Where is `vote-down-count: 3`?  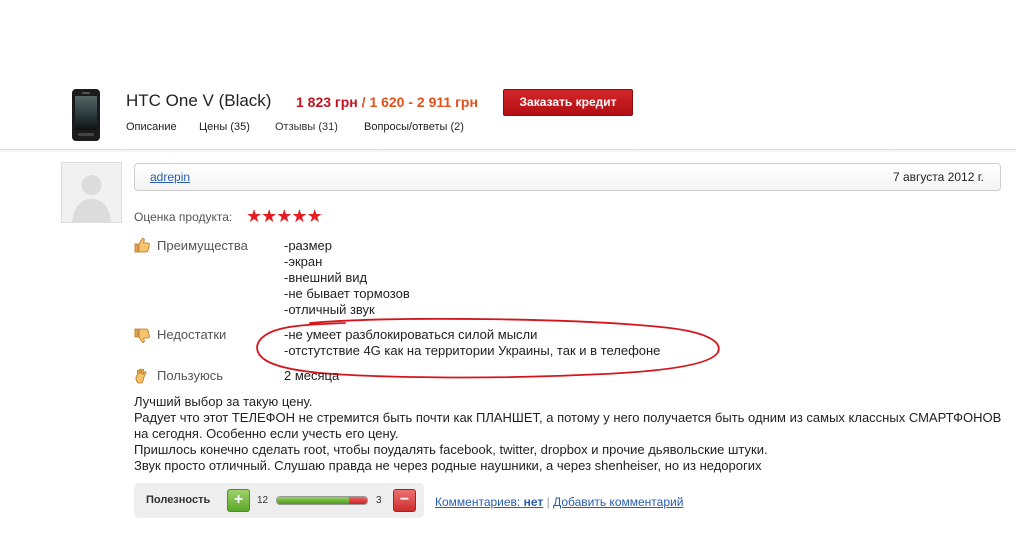
vote-down-count: 3 is located at coordinates (379, 500).